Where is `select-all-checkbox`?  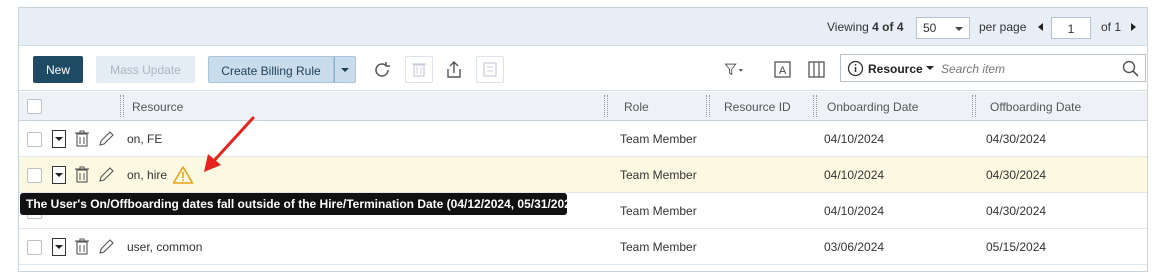
select-all-checkbox is located at coordinates (34, 106).